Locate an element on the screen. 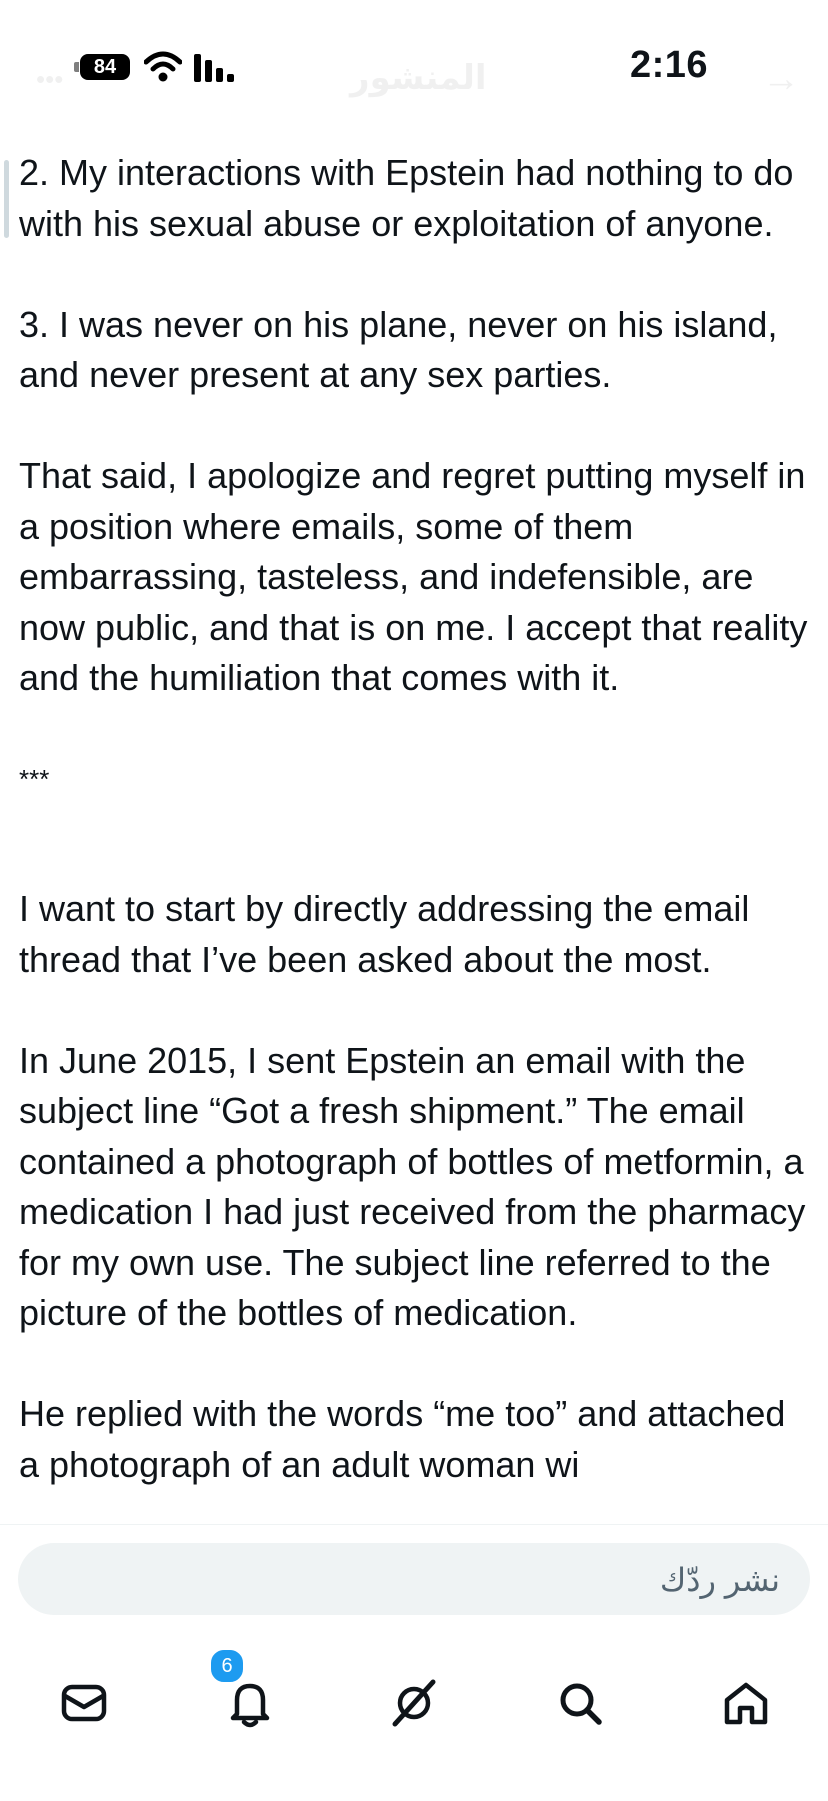  grok-icon is located at coordinates (414, 1703).